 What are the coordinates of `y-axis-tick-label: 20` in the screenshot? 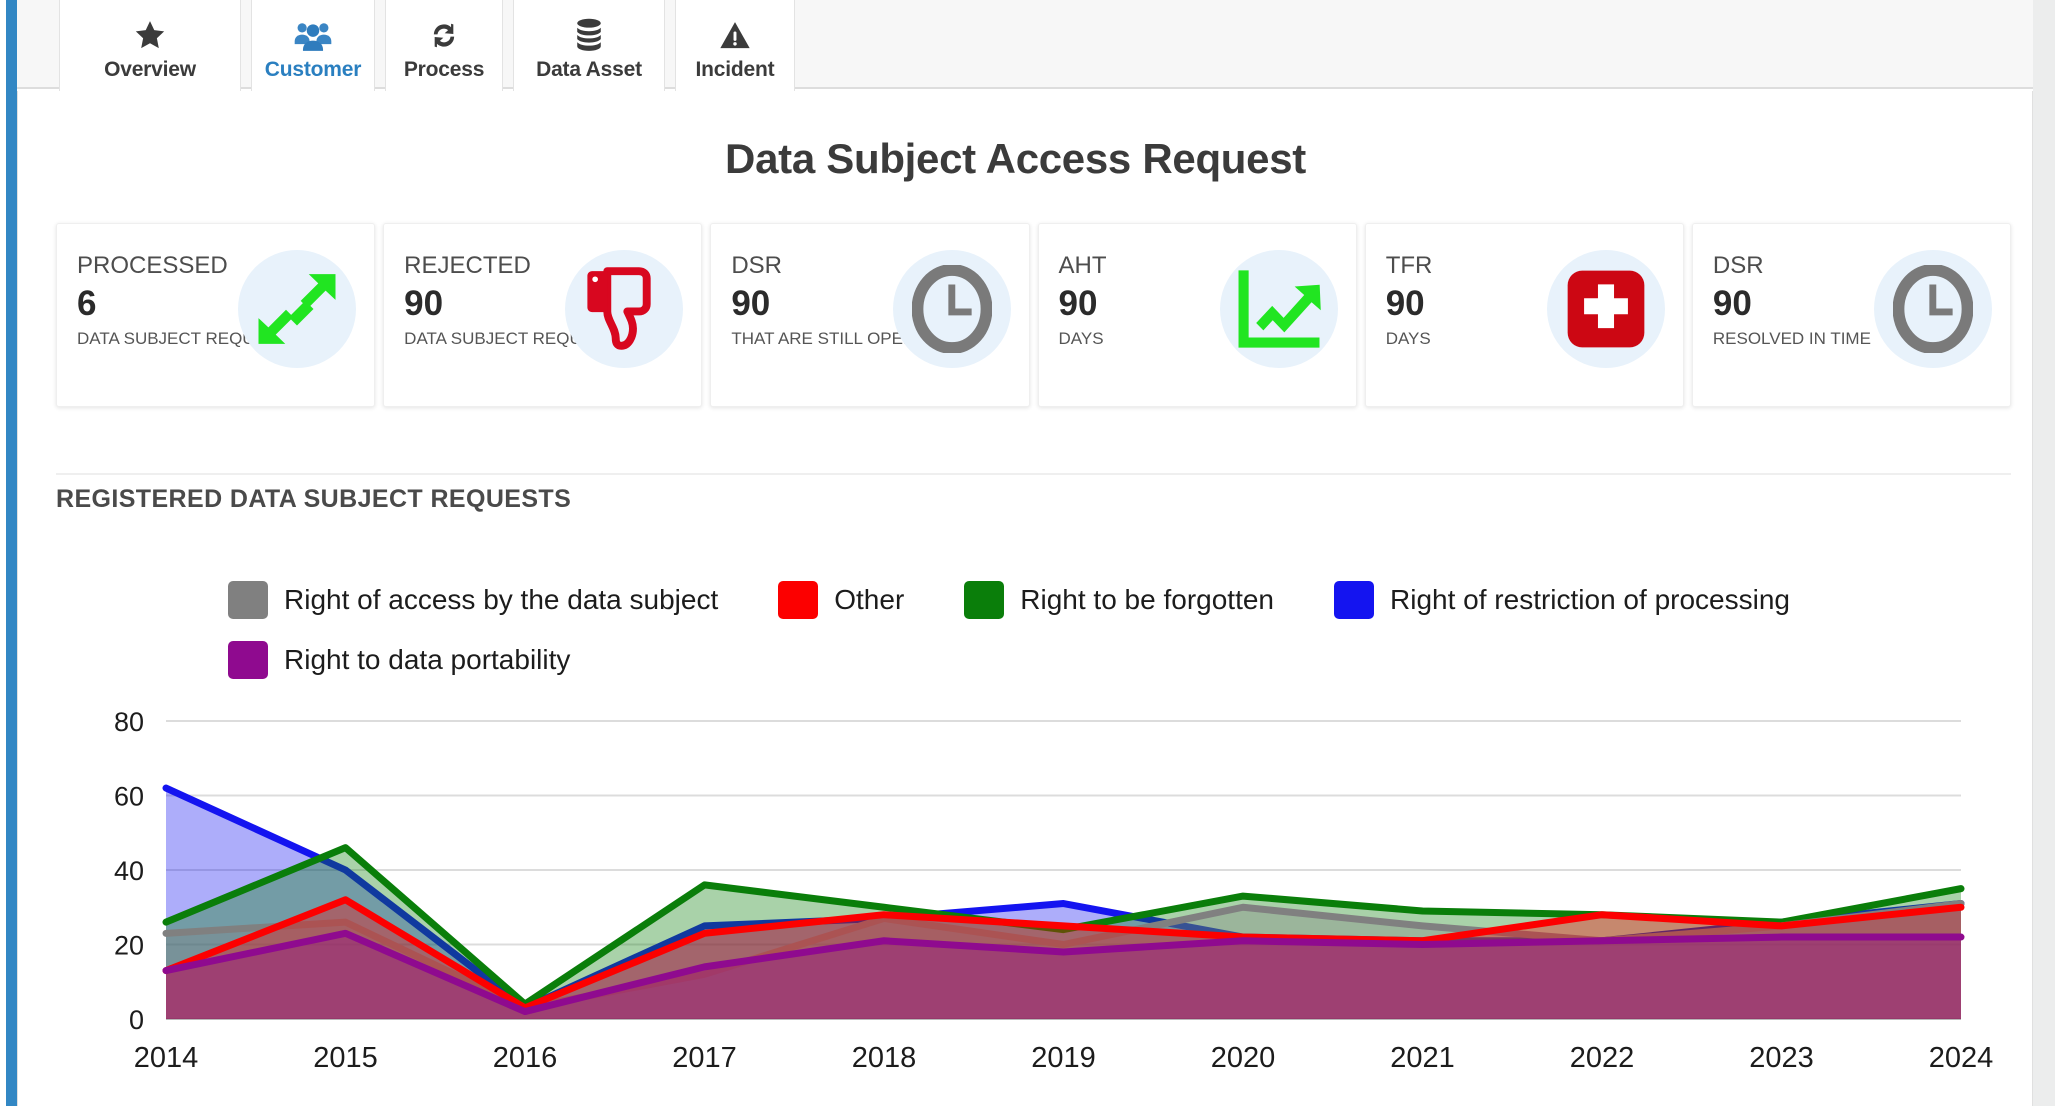 It's located at (129, 946).